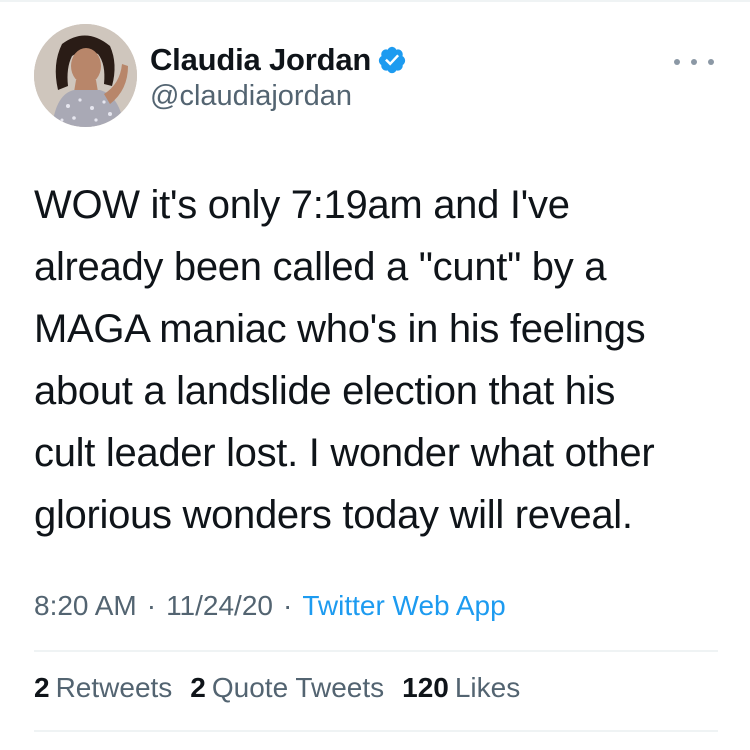  I want to click on retweets-label: Retweets, so click(114, 687).